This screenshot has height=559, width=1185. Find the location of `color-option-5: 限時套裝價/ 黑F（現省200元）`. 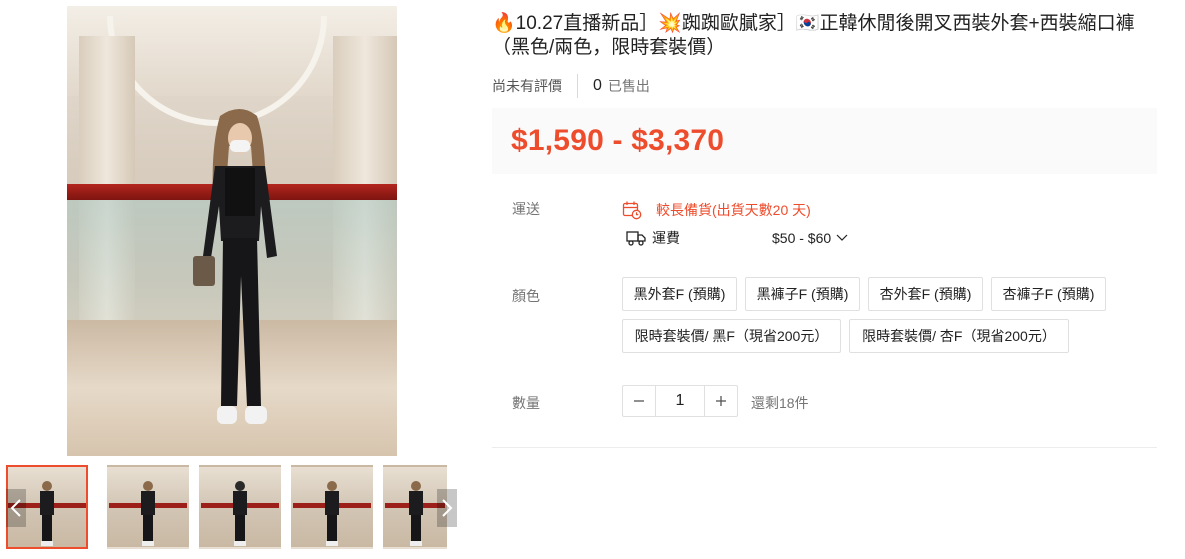

color-option-5: 限時套裝價/ 黑F（現省200元） is located at coordinates (731, 336).